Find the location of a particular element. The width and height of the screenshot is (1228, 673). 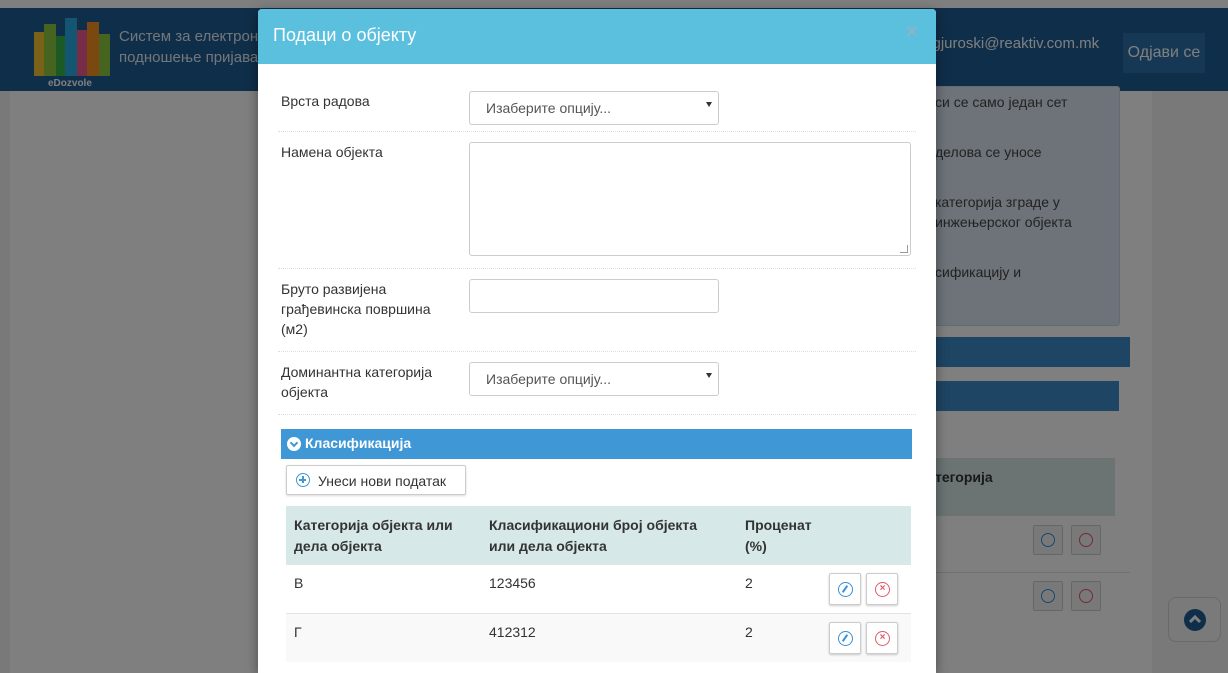

dominant-category-label: Доминантна категорија објекта is located at coordinates (356, 382).